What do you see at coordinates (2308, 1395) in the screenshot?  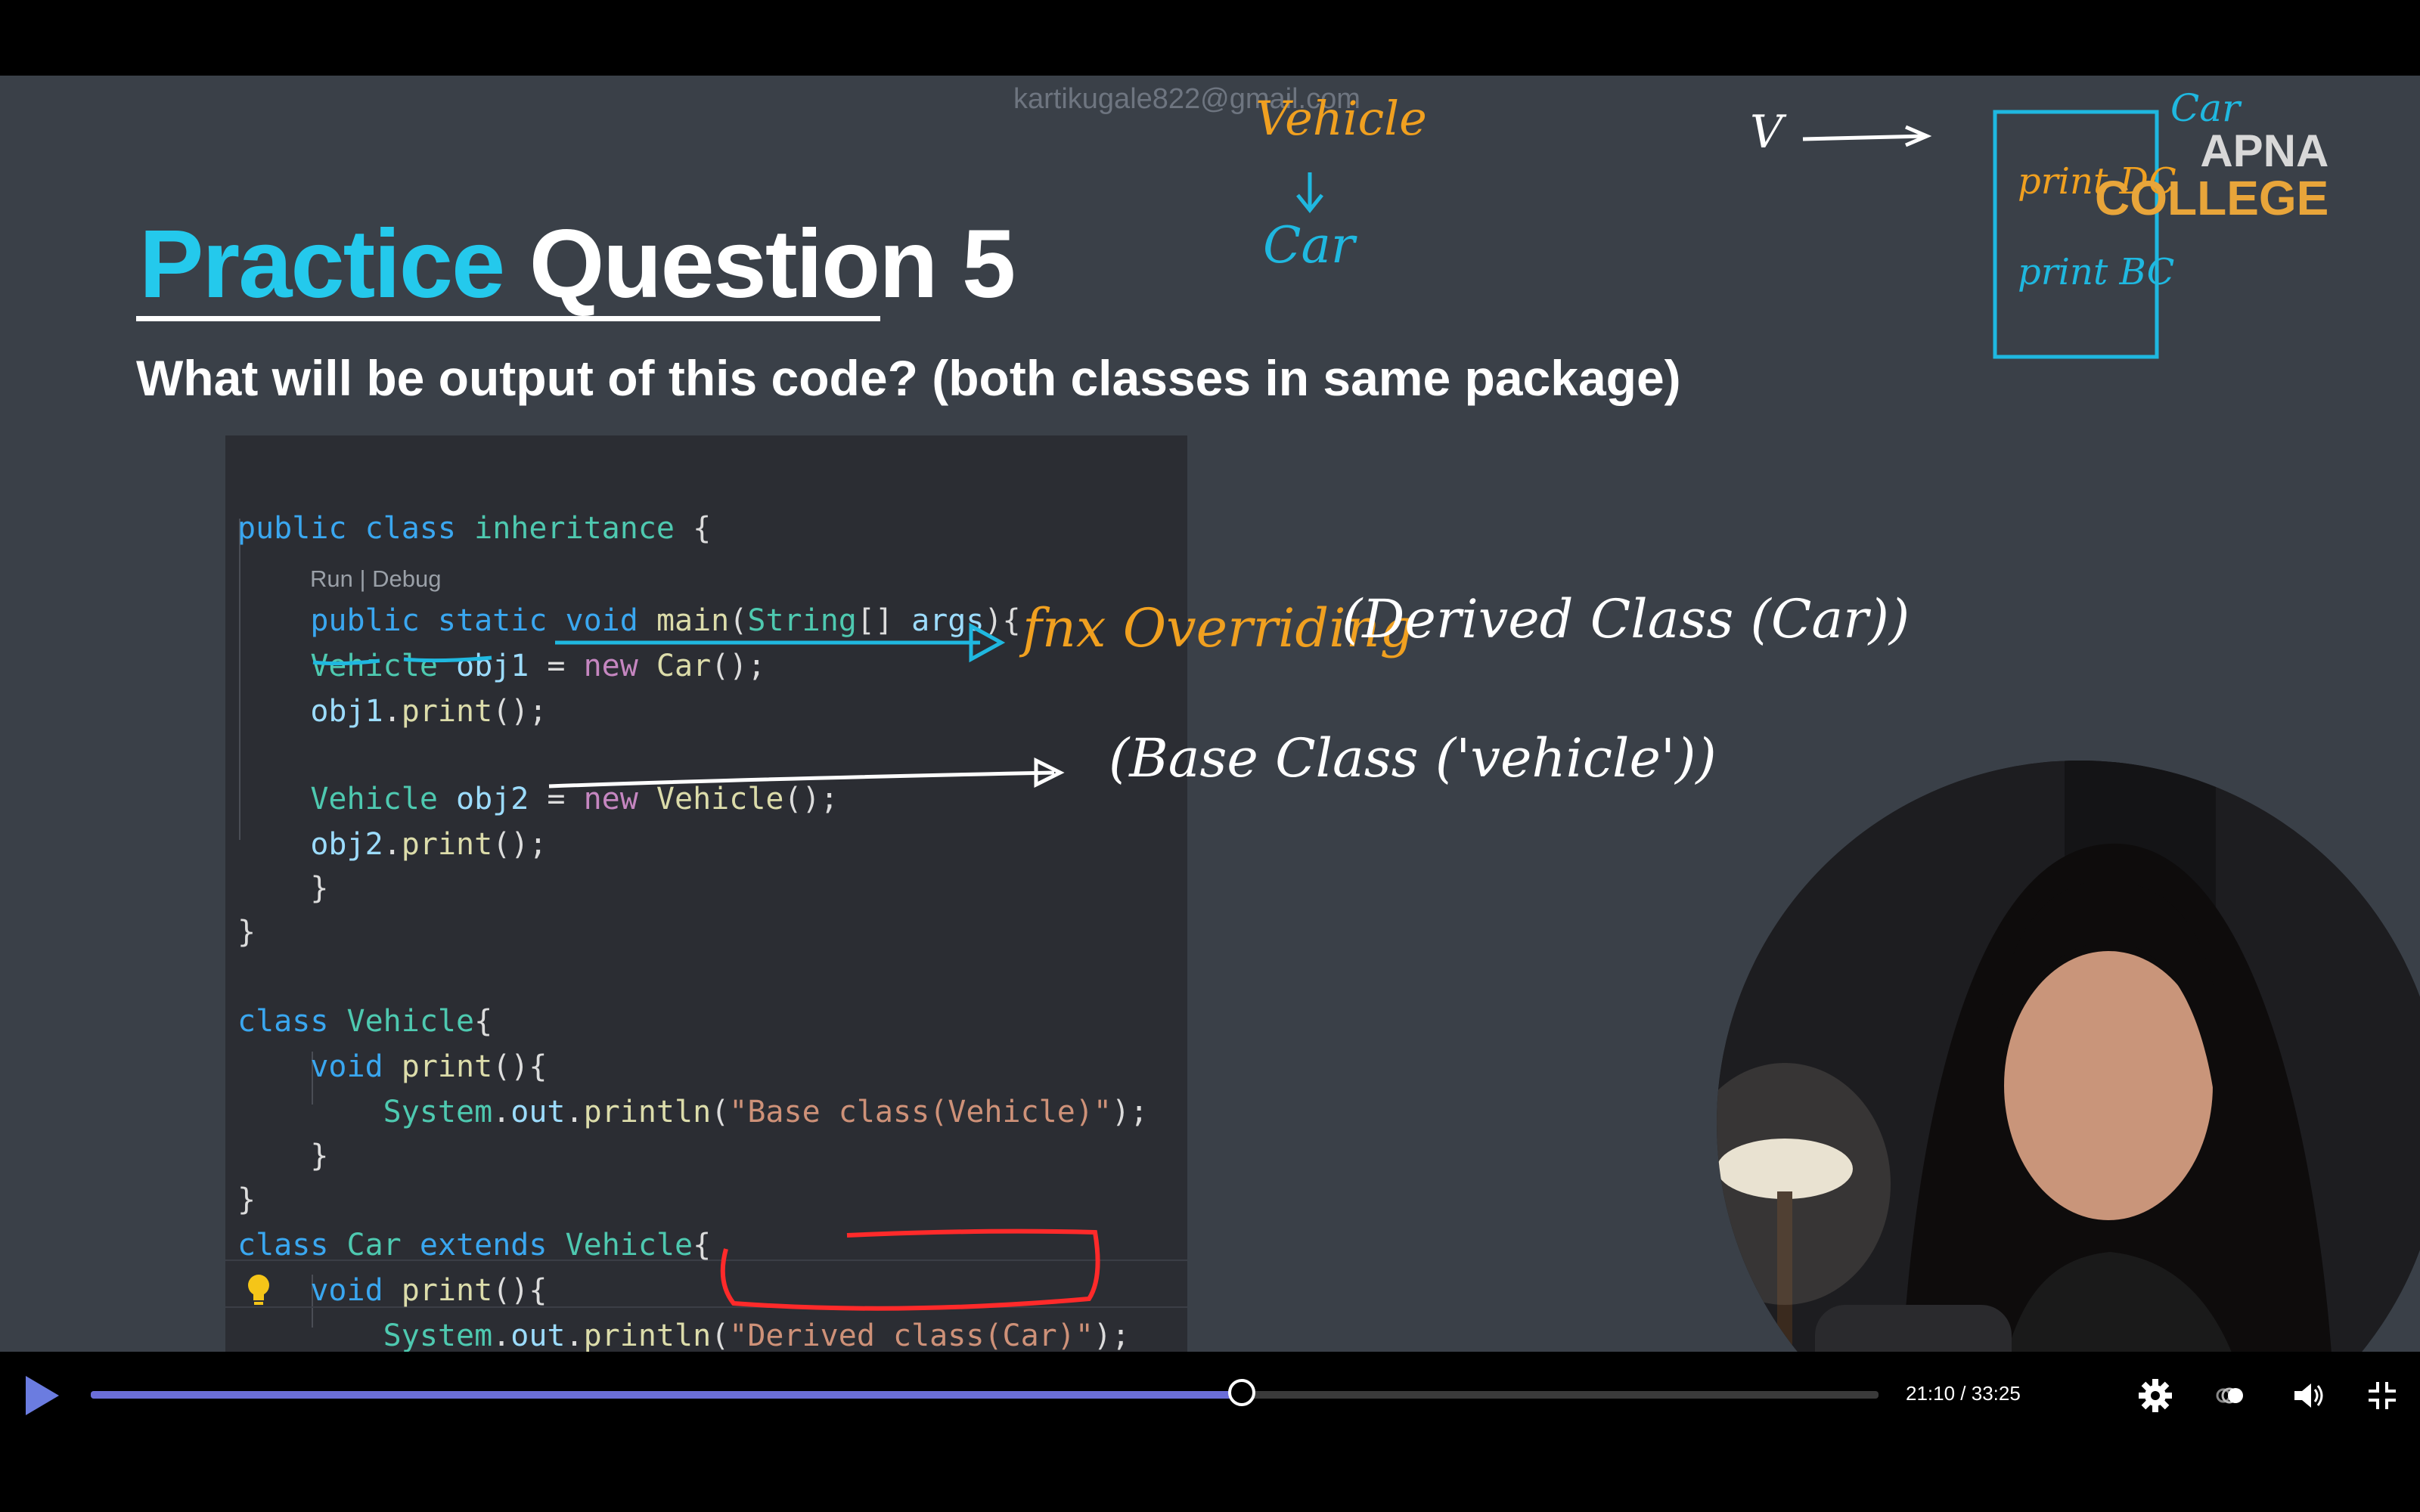 I see `volume-icon` at bounding box center [2308, 1395].